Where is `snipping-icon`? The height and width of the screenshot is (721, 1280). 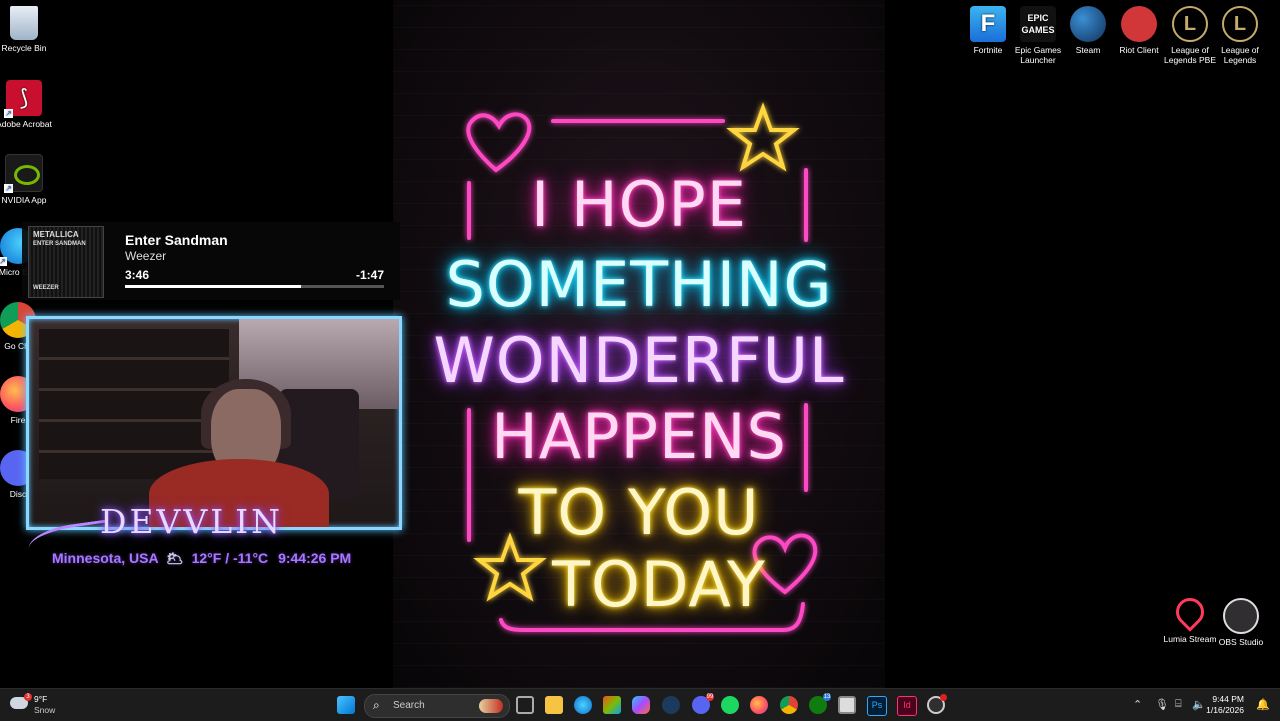 snipping-icon is located at coordinates (847, 705).